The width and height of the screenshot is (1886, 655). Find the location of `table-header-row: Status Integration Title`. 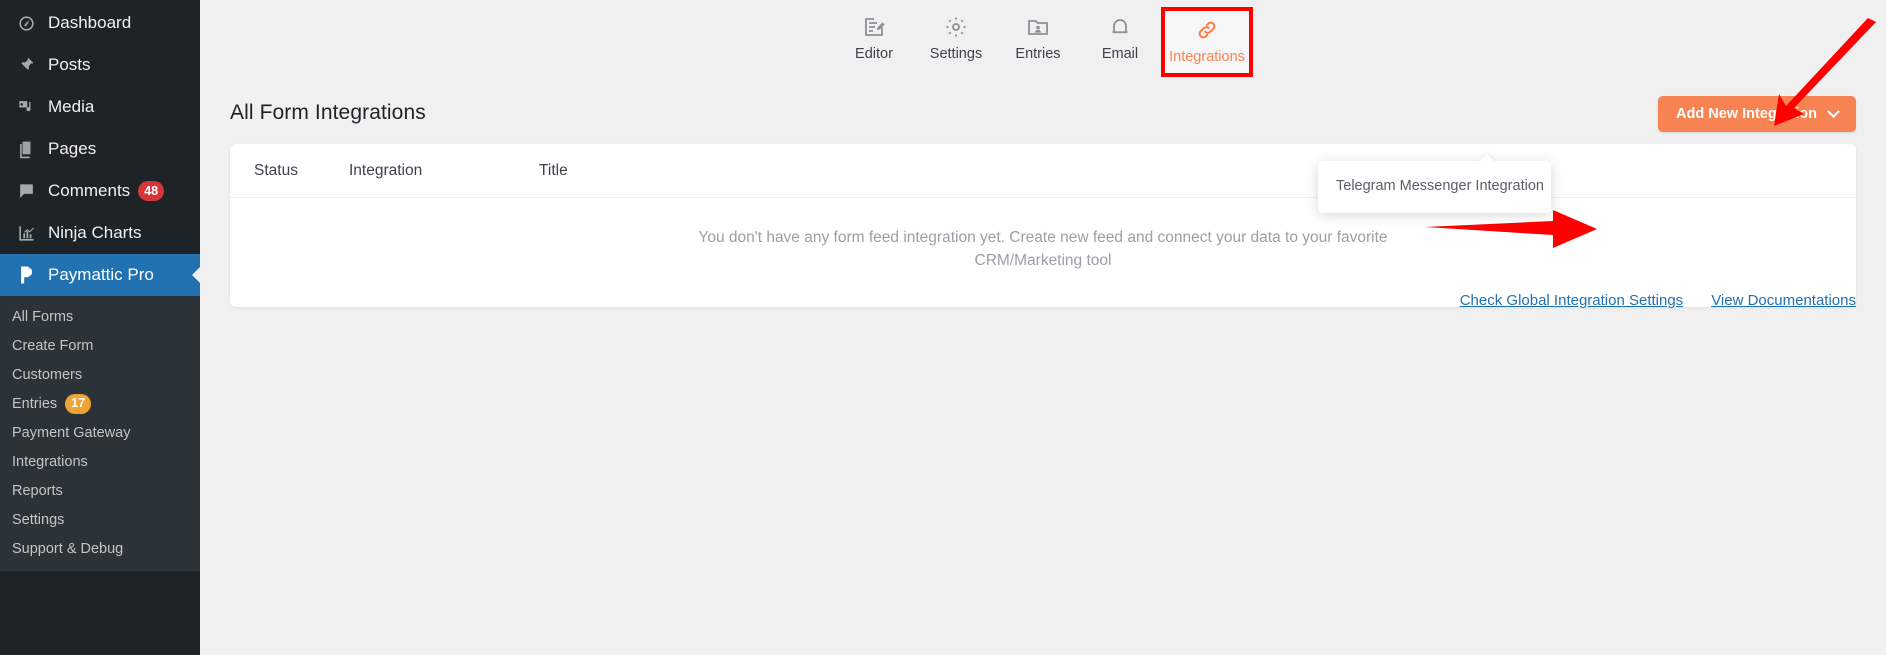

table-header-row: Status Integration Title is located at coordinates (1043, 171).